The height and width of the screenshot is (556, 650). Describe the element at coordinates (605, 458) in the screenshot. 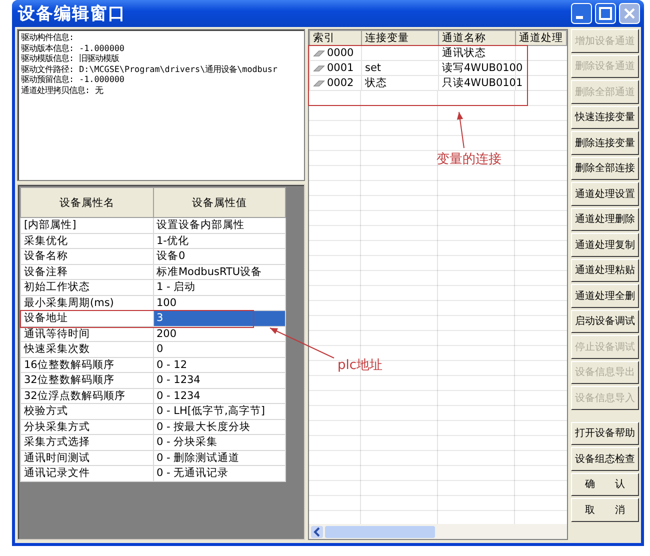

I see `action-button: 设备组态检查` at that location.